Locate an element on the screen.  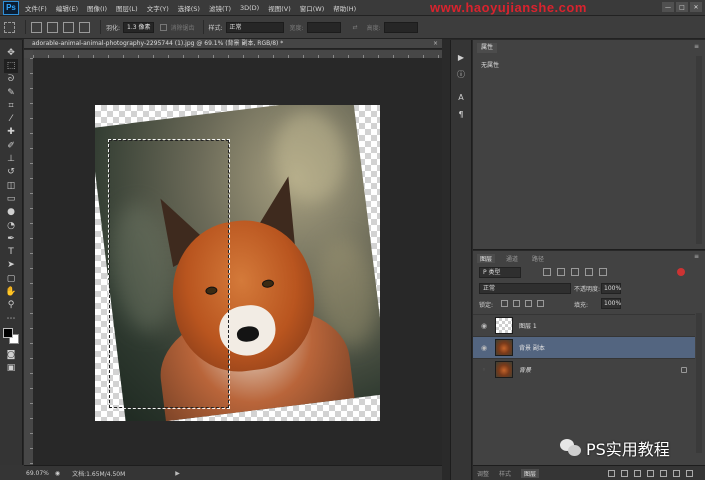
zoom-level: 69.07% is located at coordinates (37, 473).